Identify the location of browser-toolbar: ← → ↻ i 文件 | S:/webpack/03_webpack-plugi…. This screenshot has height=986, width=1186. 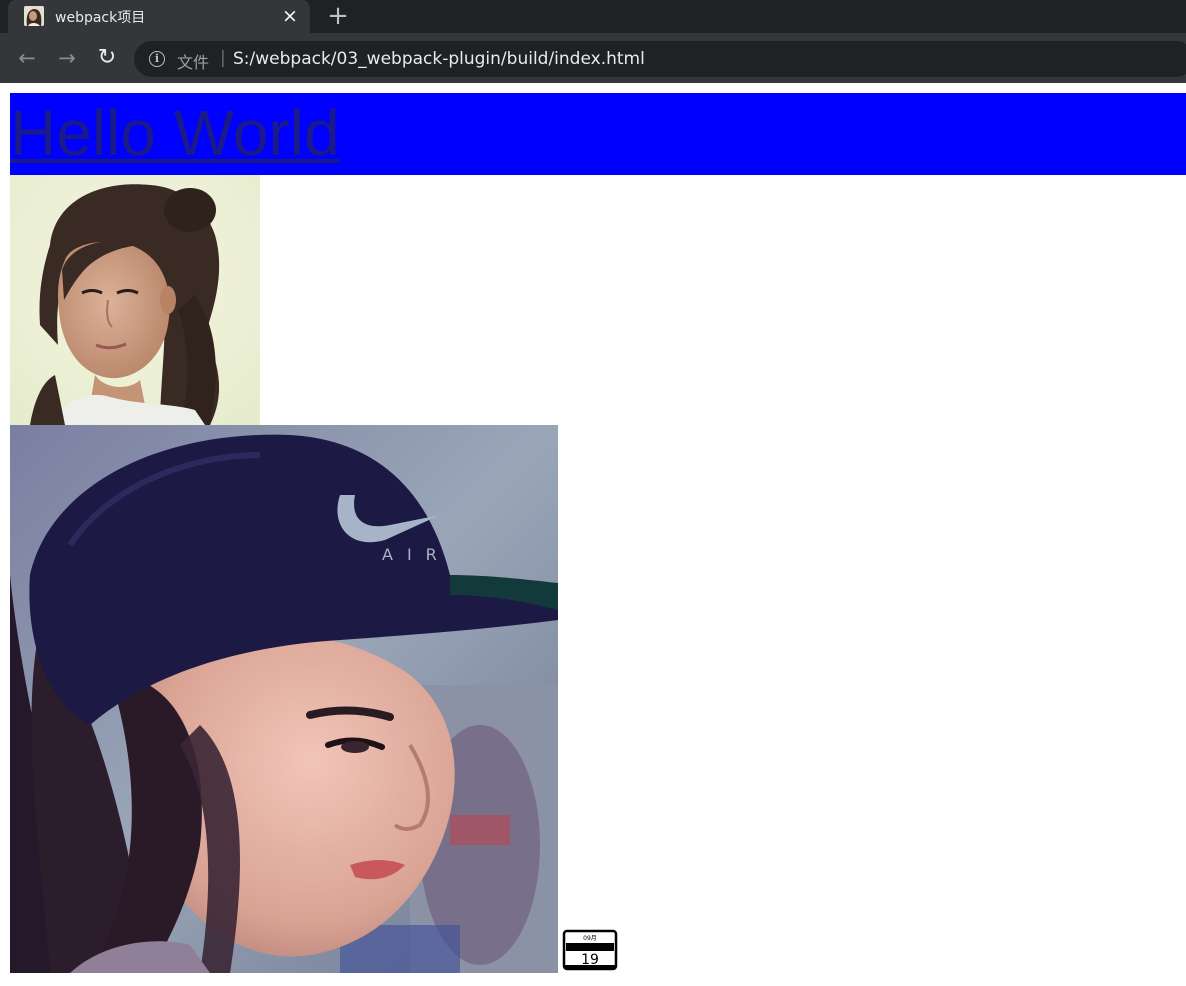
(593, 58).